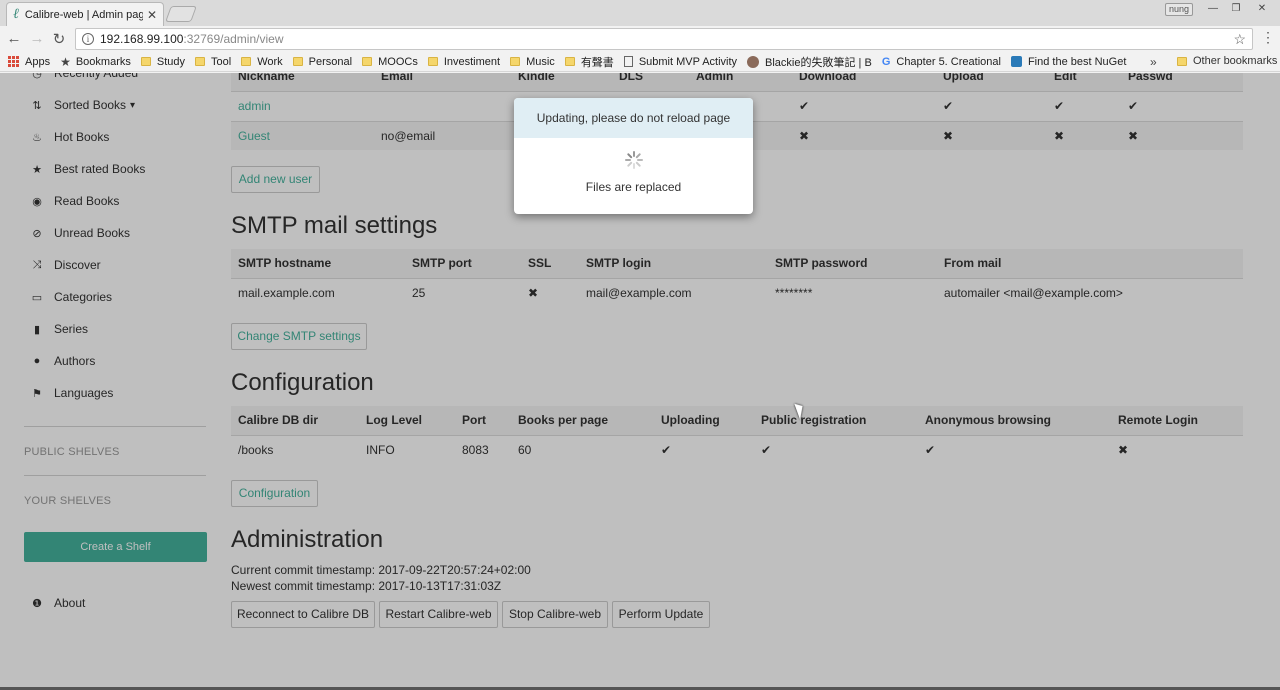 The image size is (1280, 690). I want to click on bookmark-label: Tool, so click(221, 61).